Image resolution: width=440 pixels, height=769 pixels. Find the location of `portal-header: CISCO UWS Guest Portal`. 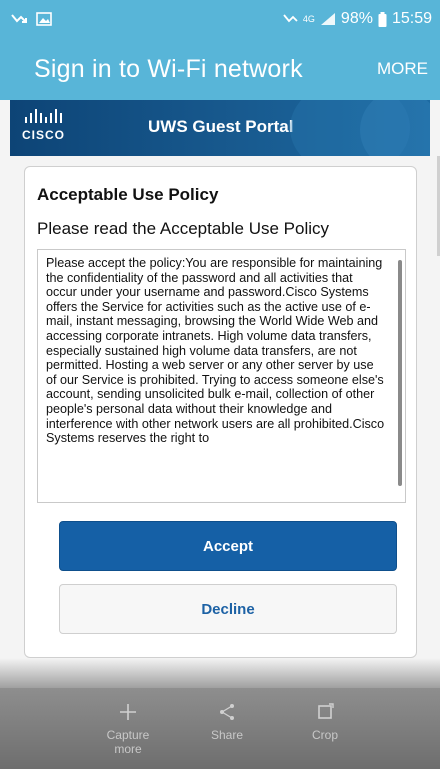

portal-header: CISCO UWS Guest Portal is located at coordinates (220, 128).